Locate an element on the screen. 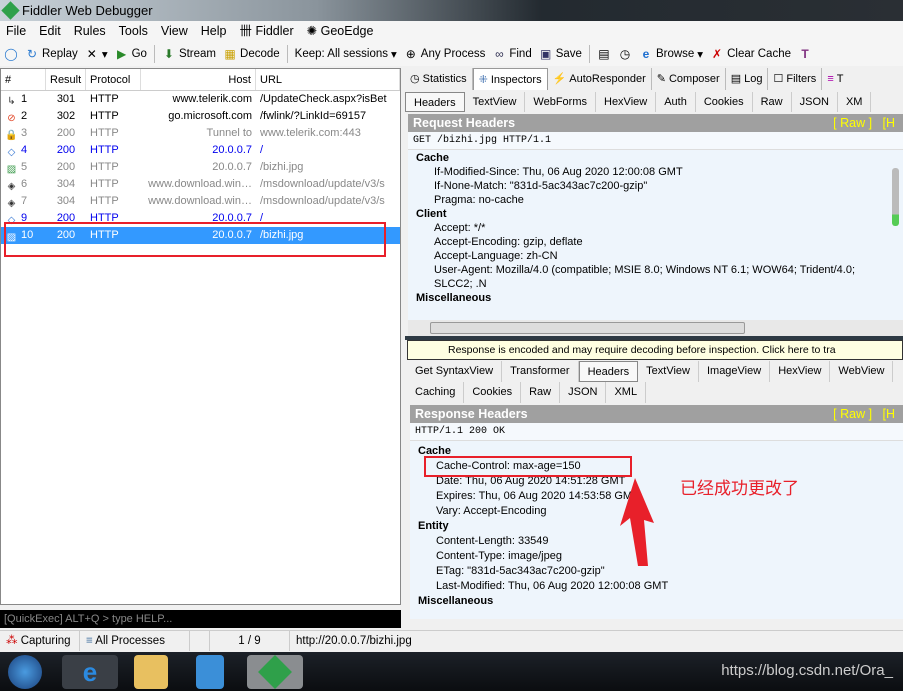  menu-fiddler: 卌 Fiddler is located at coordinates (266, 31).